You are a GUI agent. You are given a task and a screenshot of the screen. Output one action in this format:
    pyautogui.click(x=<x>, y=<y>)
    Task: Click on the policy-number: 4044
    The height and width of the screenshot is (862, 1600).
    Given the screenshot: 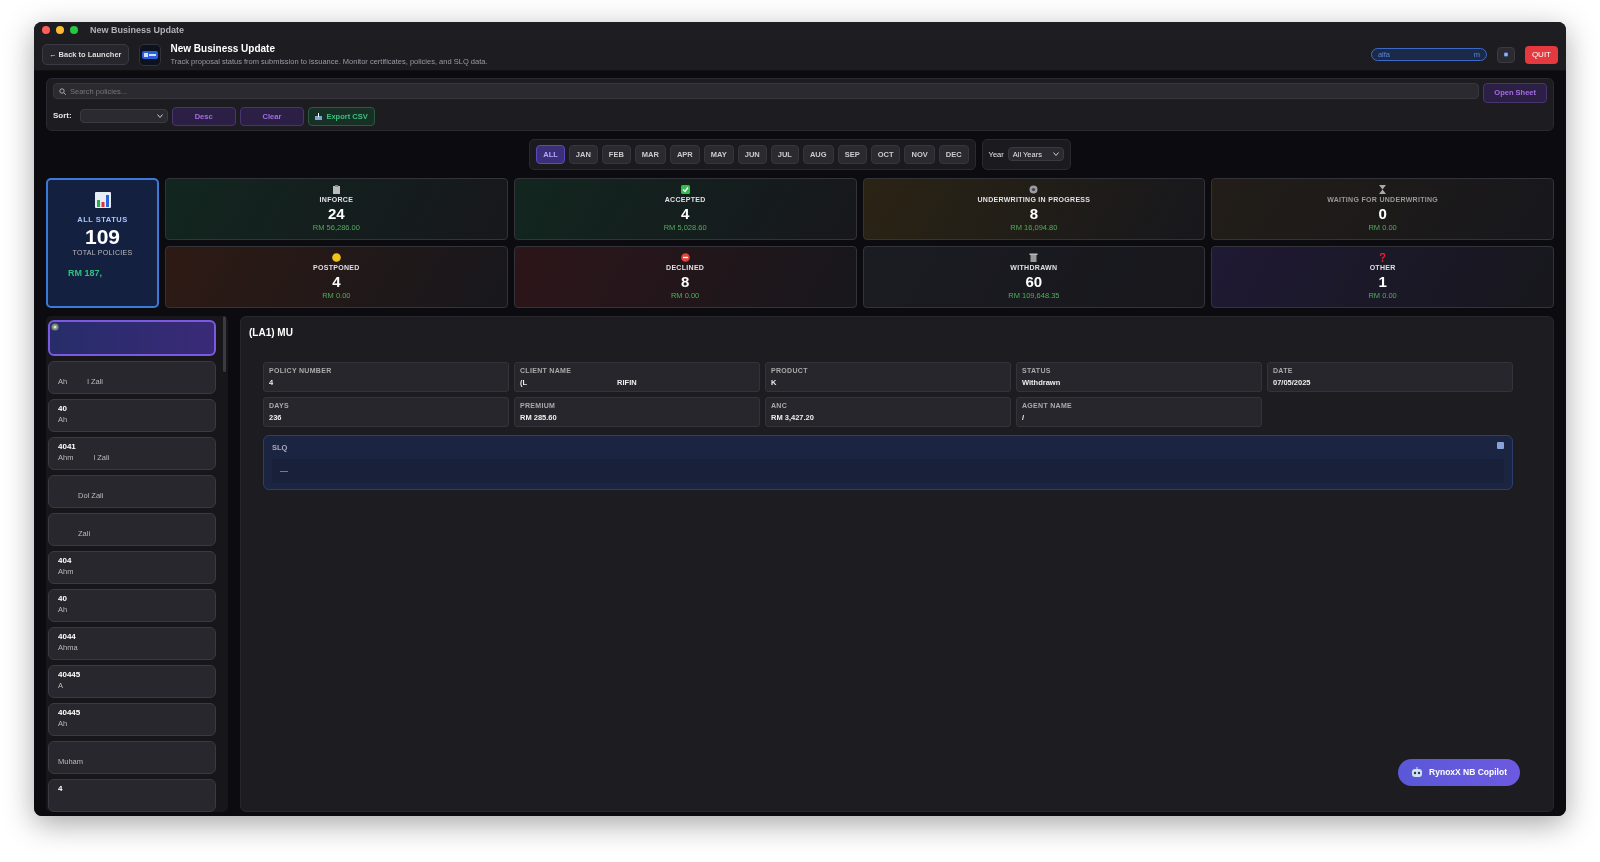 What is the action you would take?
    pyautogui.click(x=67, y=636)
    